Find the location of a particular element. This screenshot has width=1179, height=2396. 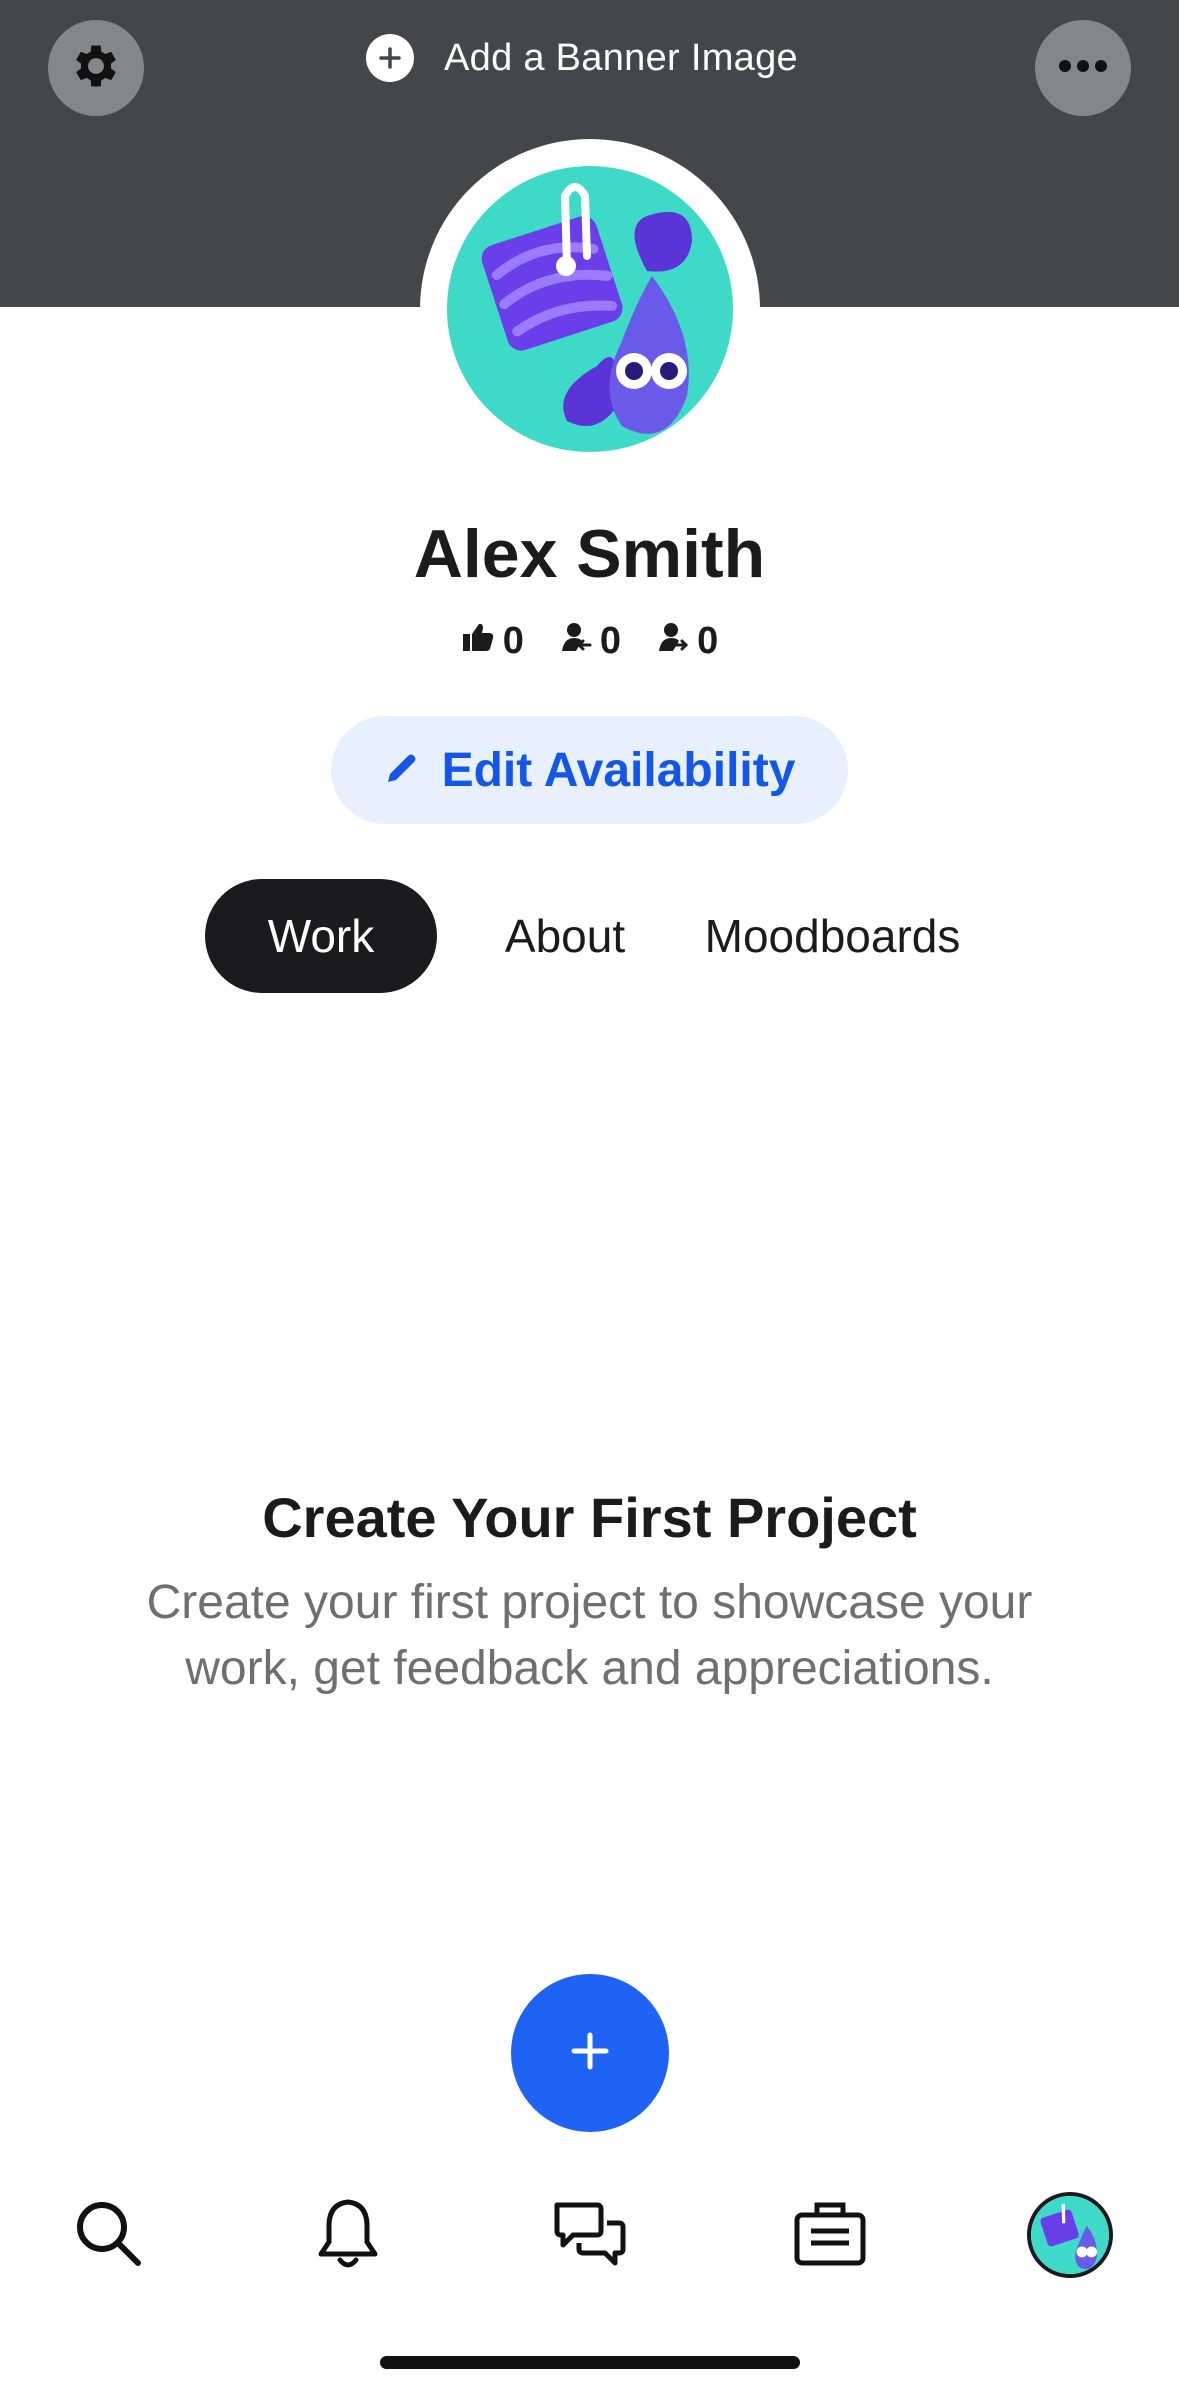

home-indicator is located at coordinates (590, 2362).